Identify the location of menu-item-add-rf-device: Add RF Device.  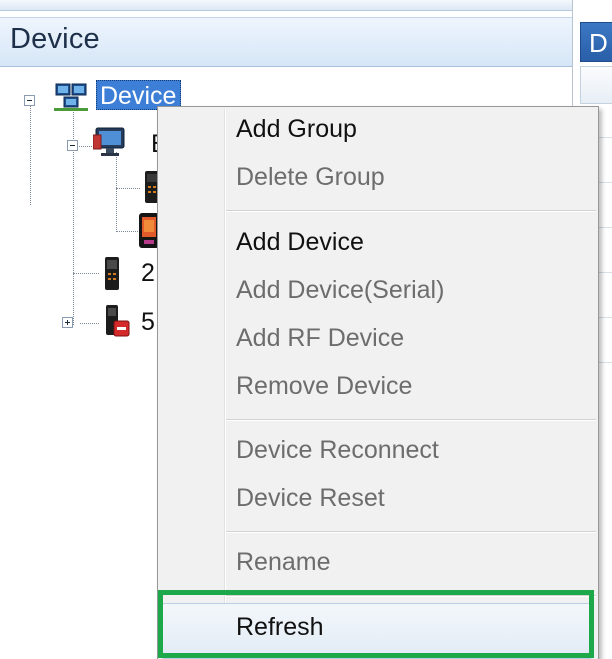
(320, 338).